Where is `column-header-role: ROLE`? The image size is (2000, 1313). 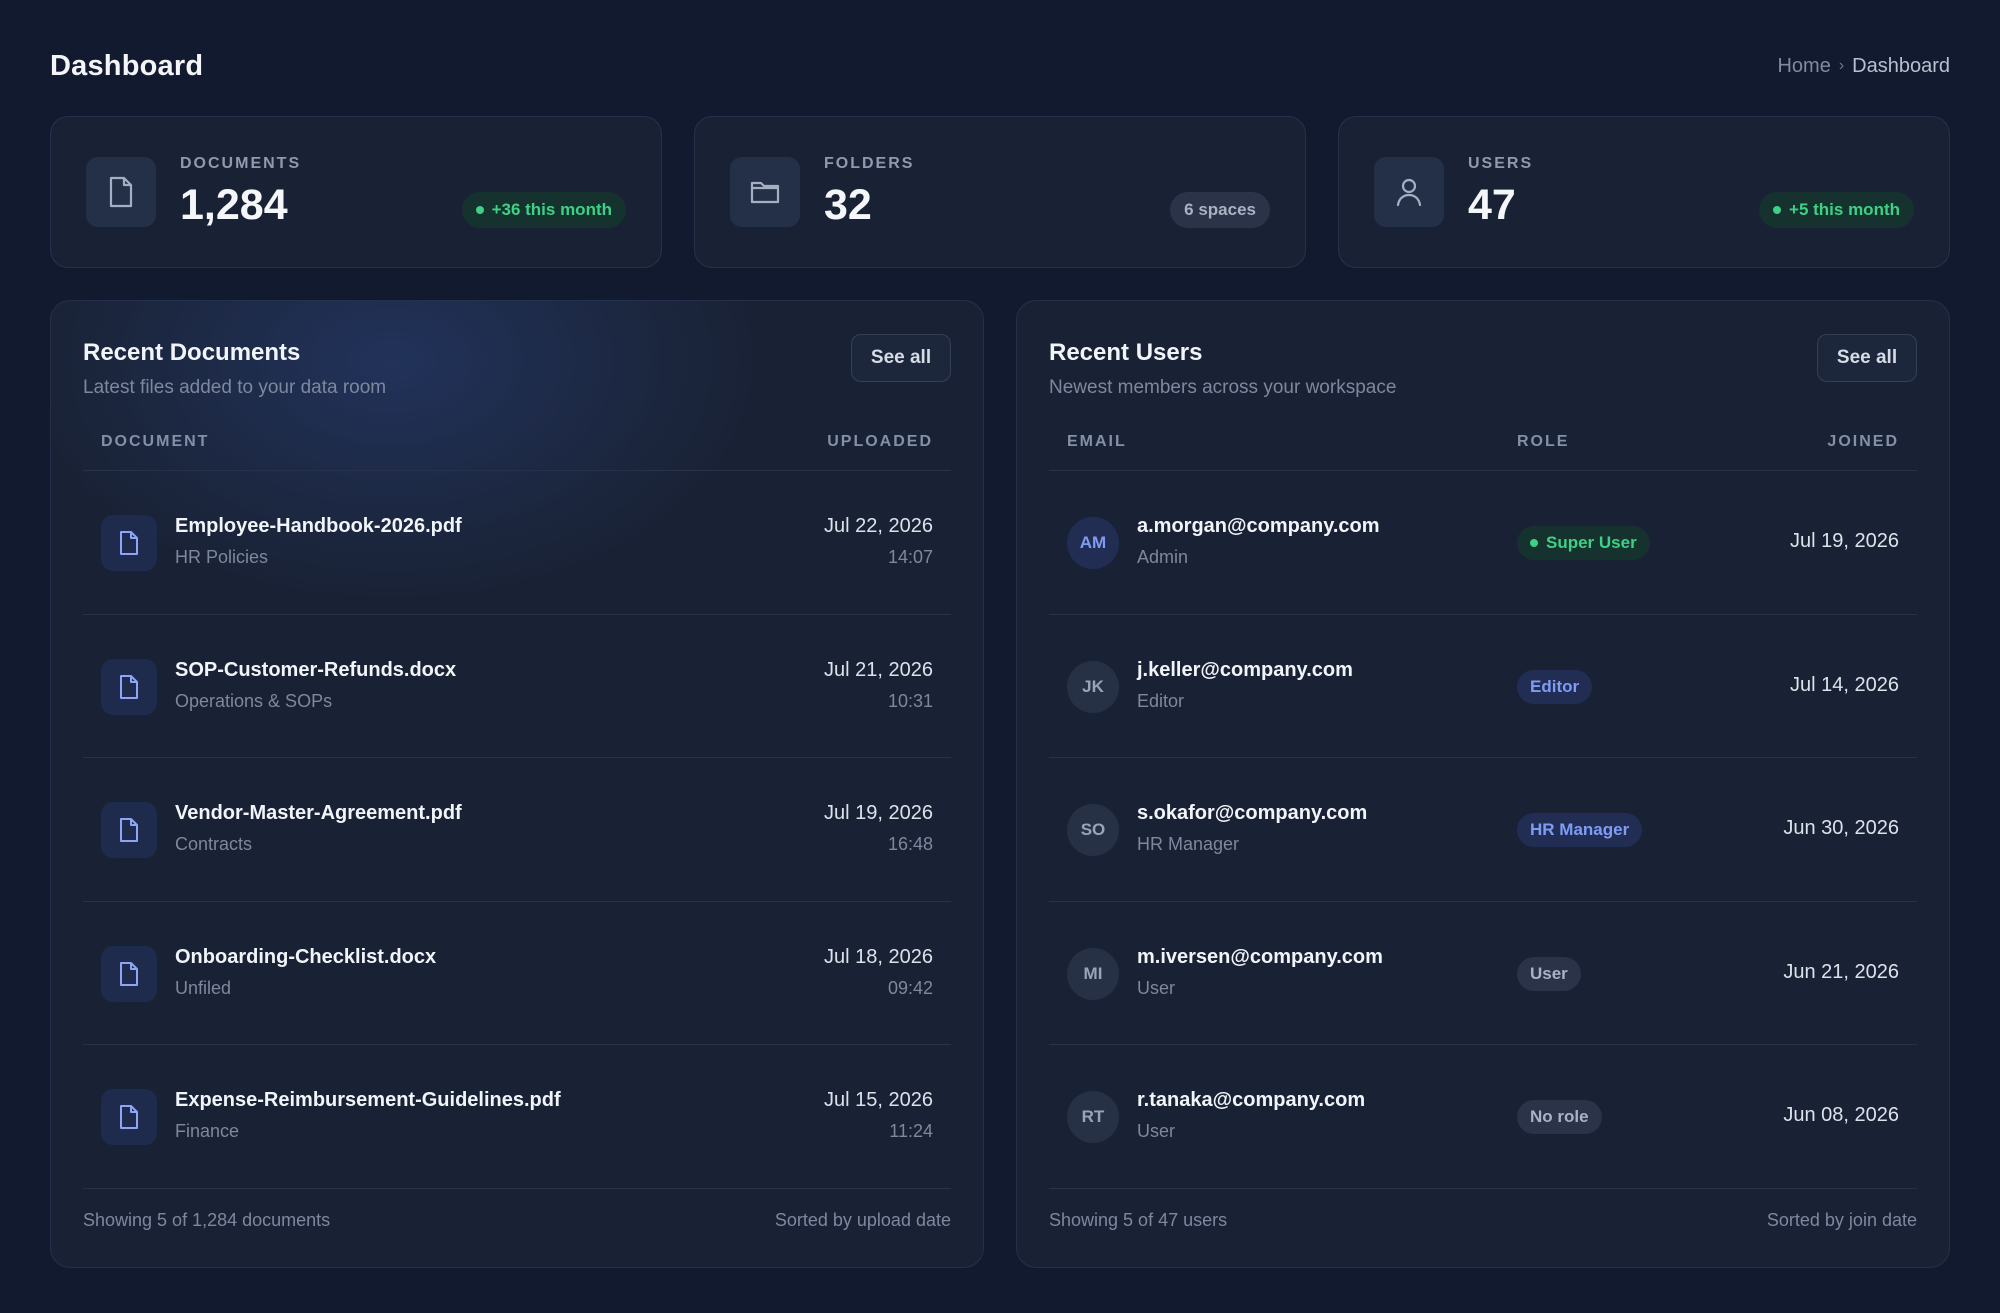 column-header-role: ROLE is located at coordinates (1543, 441).